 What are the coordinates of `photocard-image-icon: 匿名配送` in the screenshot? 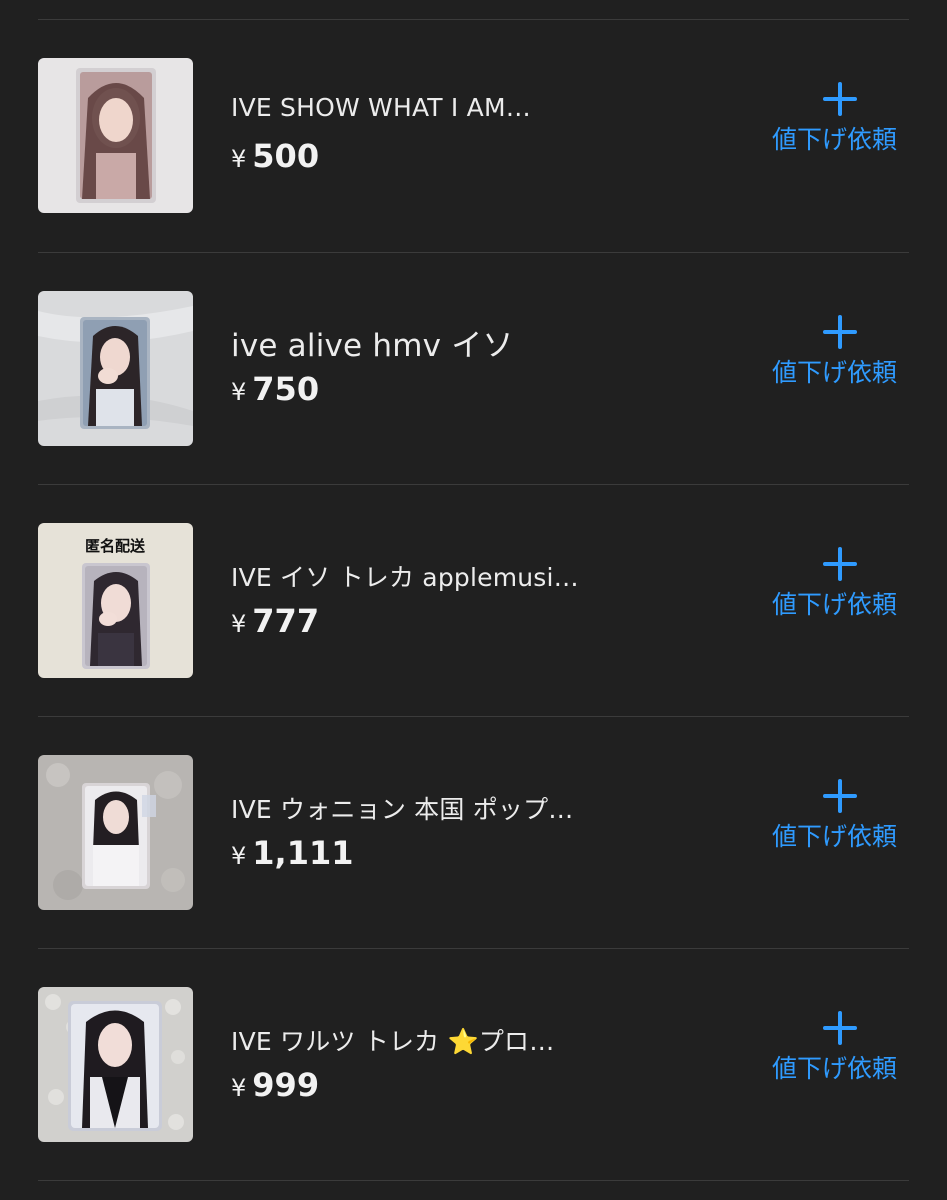 It's located at (115, 600).